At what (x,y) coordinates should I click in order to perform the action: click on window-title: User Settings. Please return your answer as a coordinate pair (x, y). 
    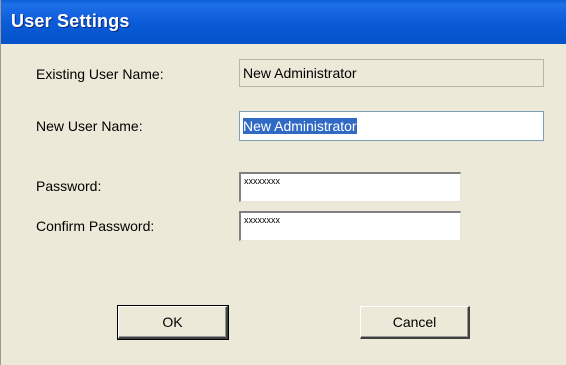
    Looking at the image, I should click on (70, 21).